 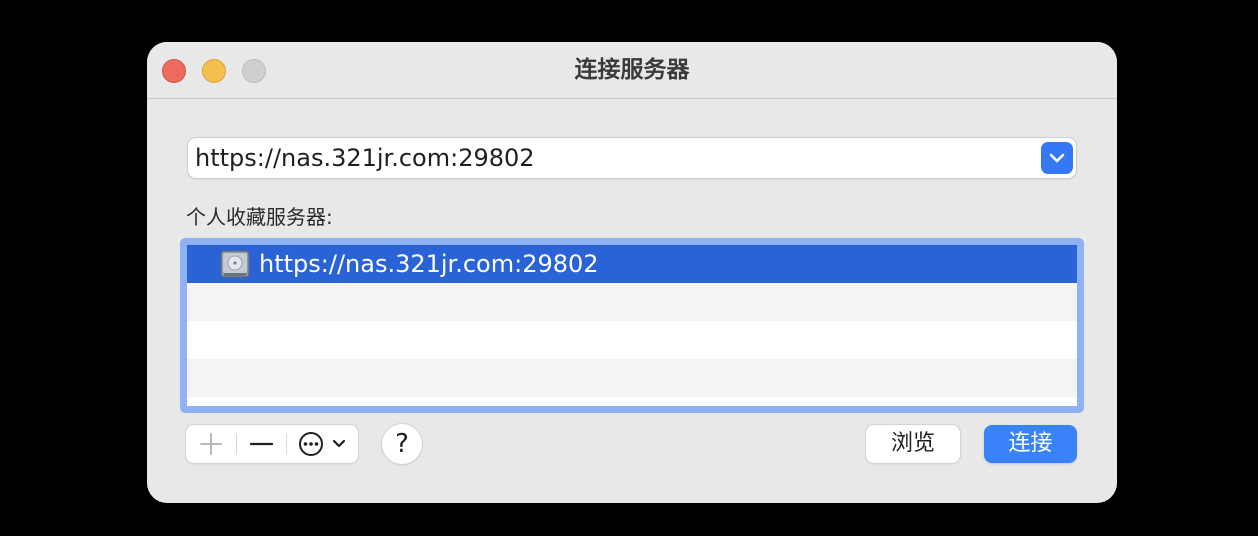 I want to click on minus-icon, so click(x=261, y=444).